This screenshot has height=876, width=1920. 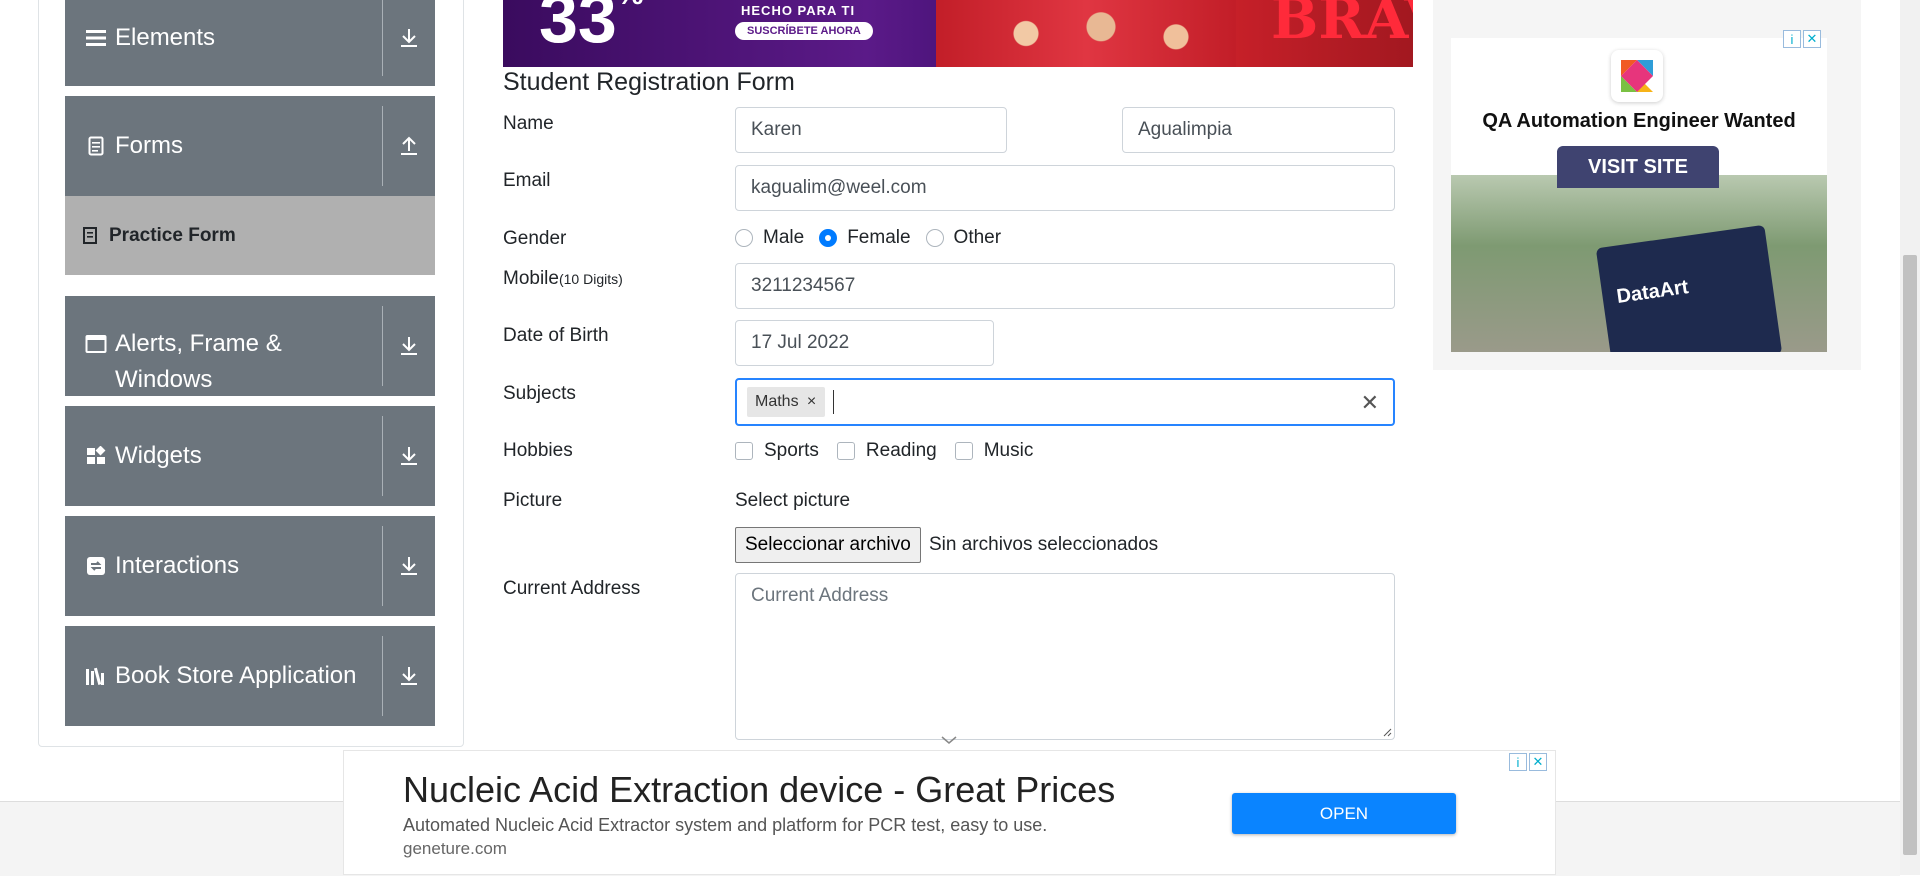 What do you see at coordinates (556, 335) in the screenshot?
I see `dob-label: Date of Birth` at bounding box center [556, 335].